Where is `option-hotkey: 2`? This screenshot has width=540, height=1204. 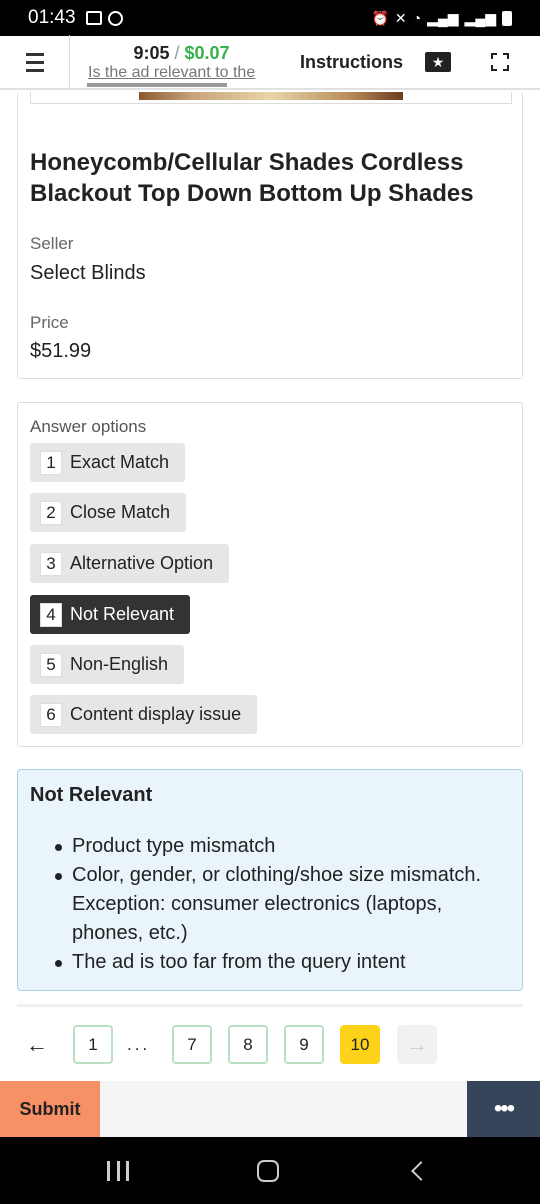
option-hotkey: 2 is located at coordinates (51, 512).